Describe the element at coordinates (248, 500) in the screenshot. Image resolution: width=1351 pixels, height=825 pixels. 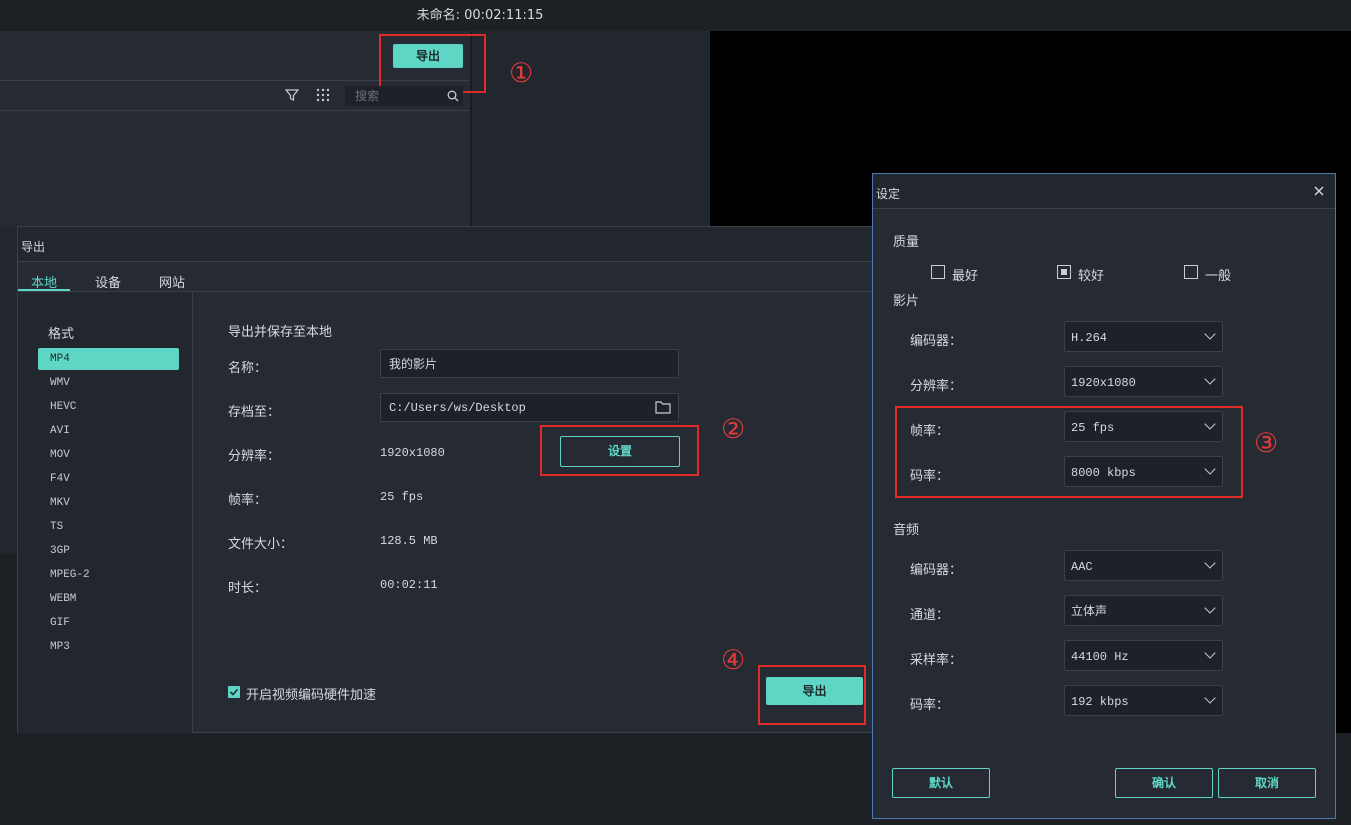
I see `fps-label: 帧率：` at that location.